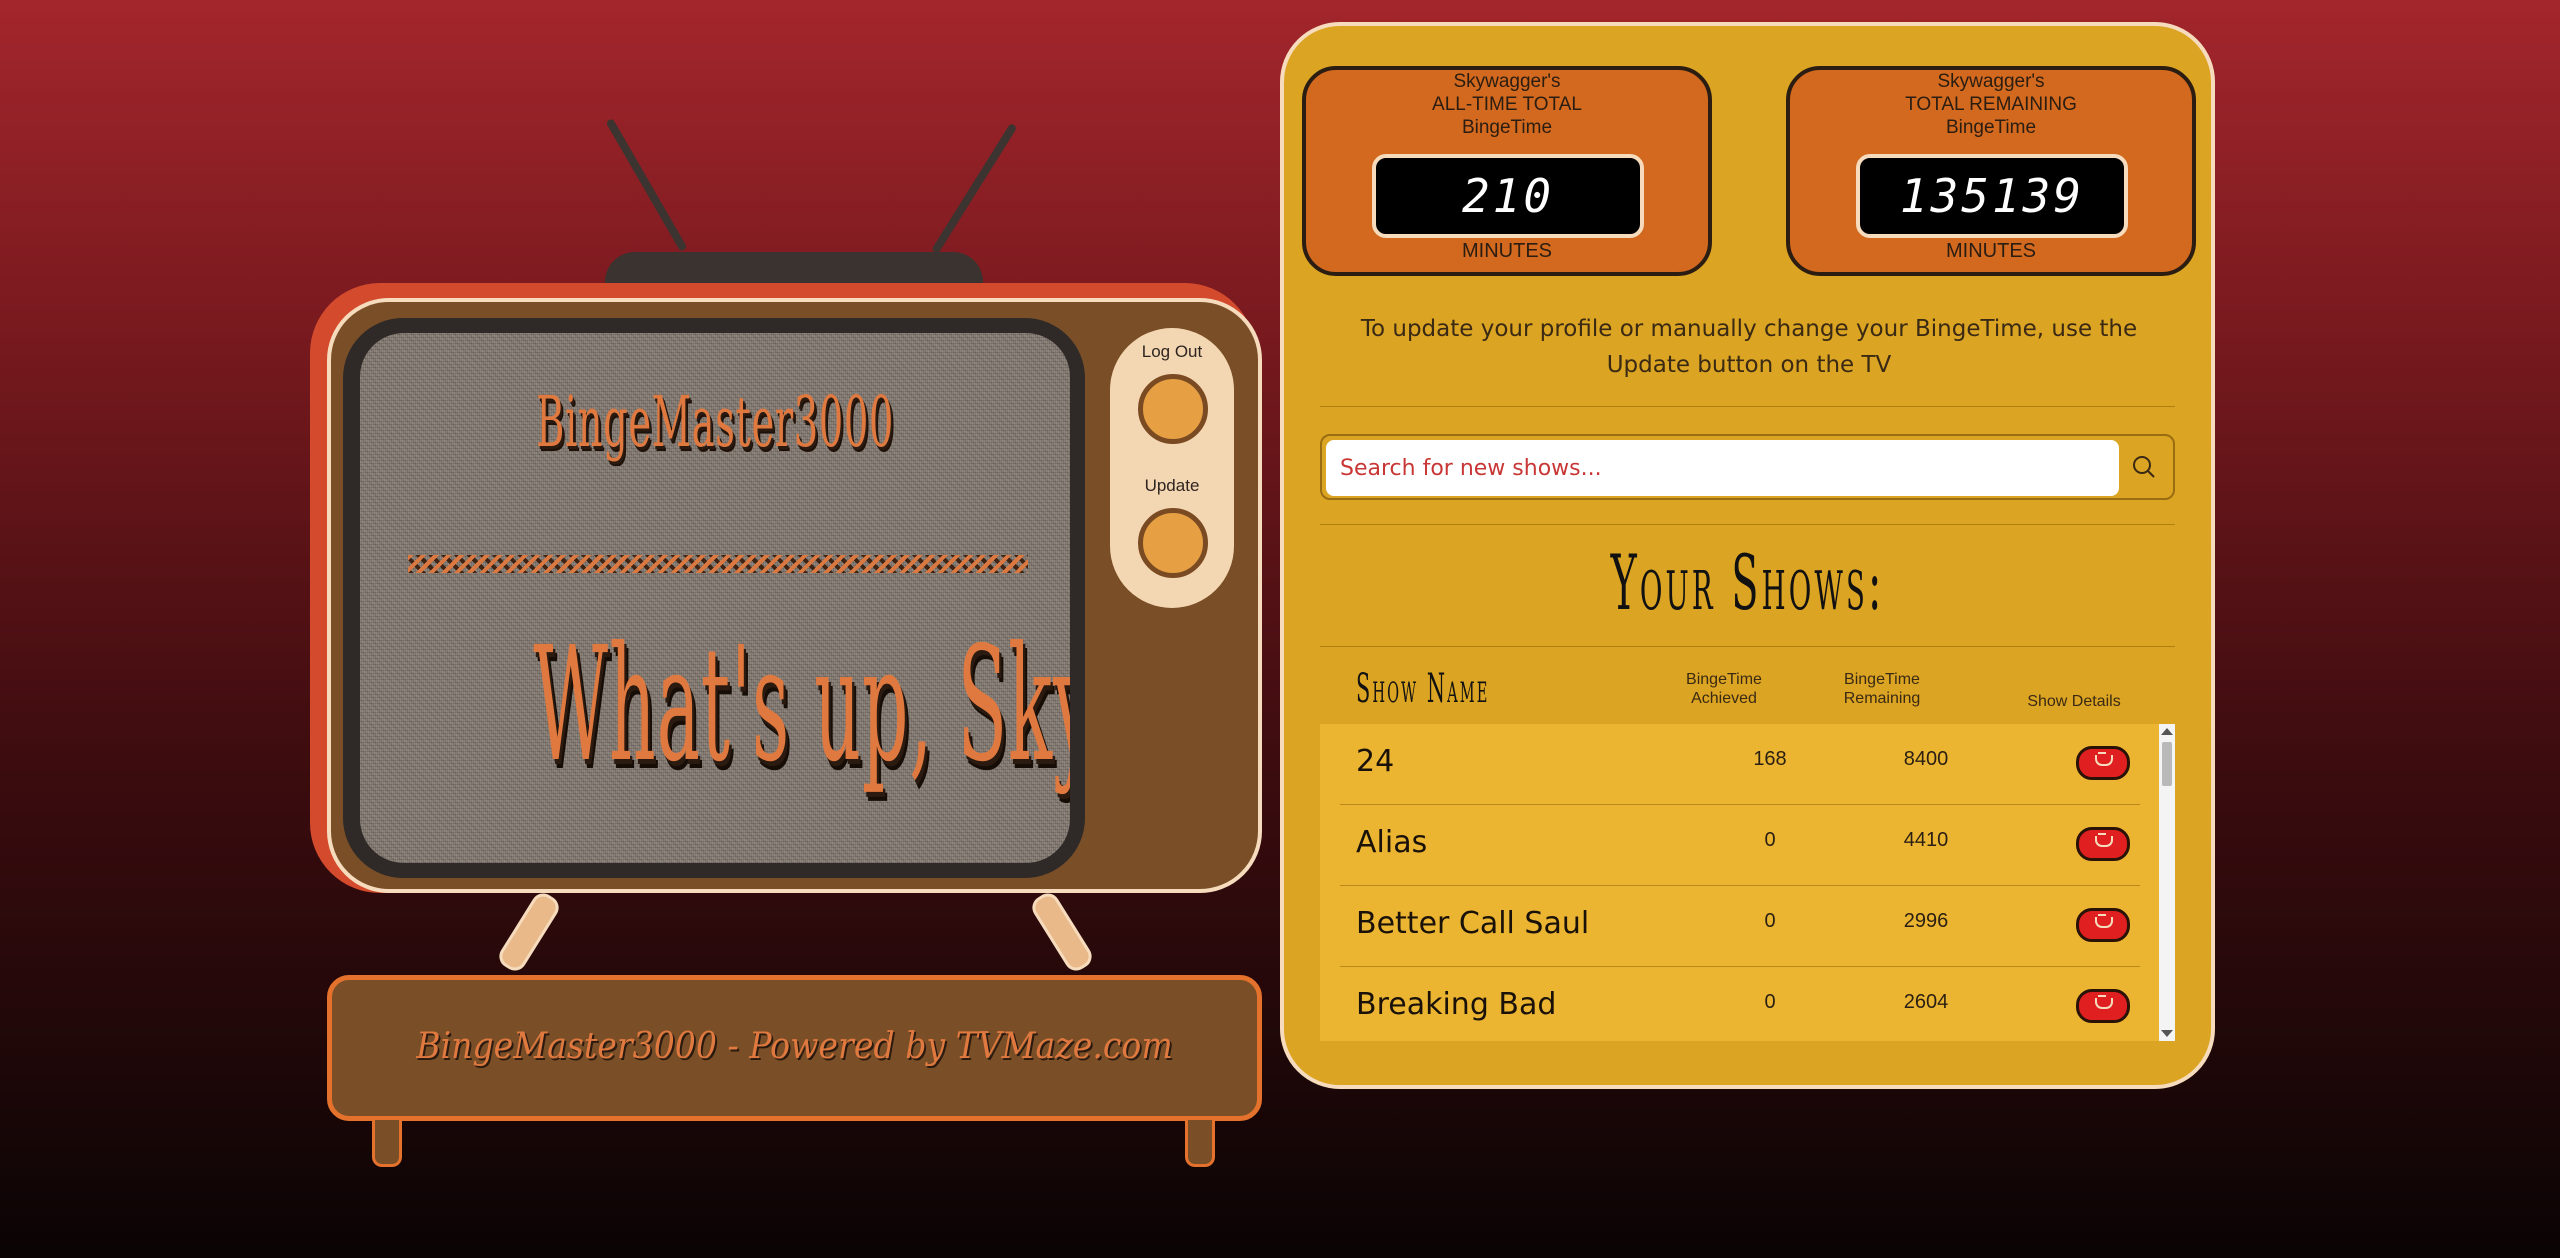 This screenshot has width=2560, height=1258. What do you see at coordinates (1740, 1004) in the screenshot?
I see `list-item: Breaking Bad 0 2604` at bounding box center [1740, 1004].